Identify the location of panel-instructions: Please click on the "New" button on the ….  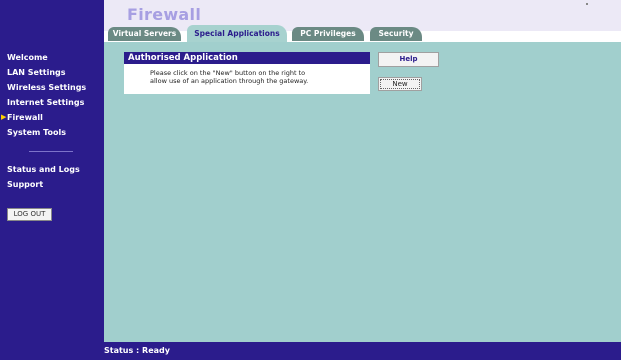
(247, 74).